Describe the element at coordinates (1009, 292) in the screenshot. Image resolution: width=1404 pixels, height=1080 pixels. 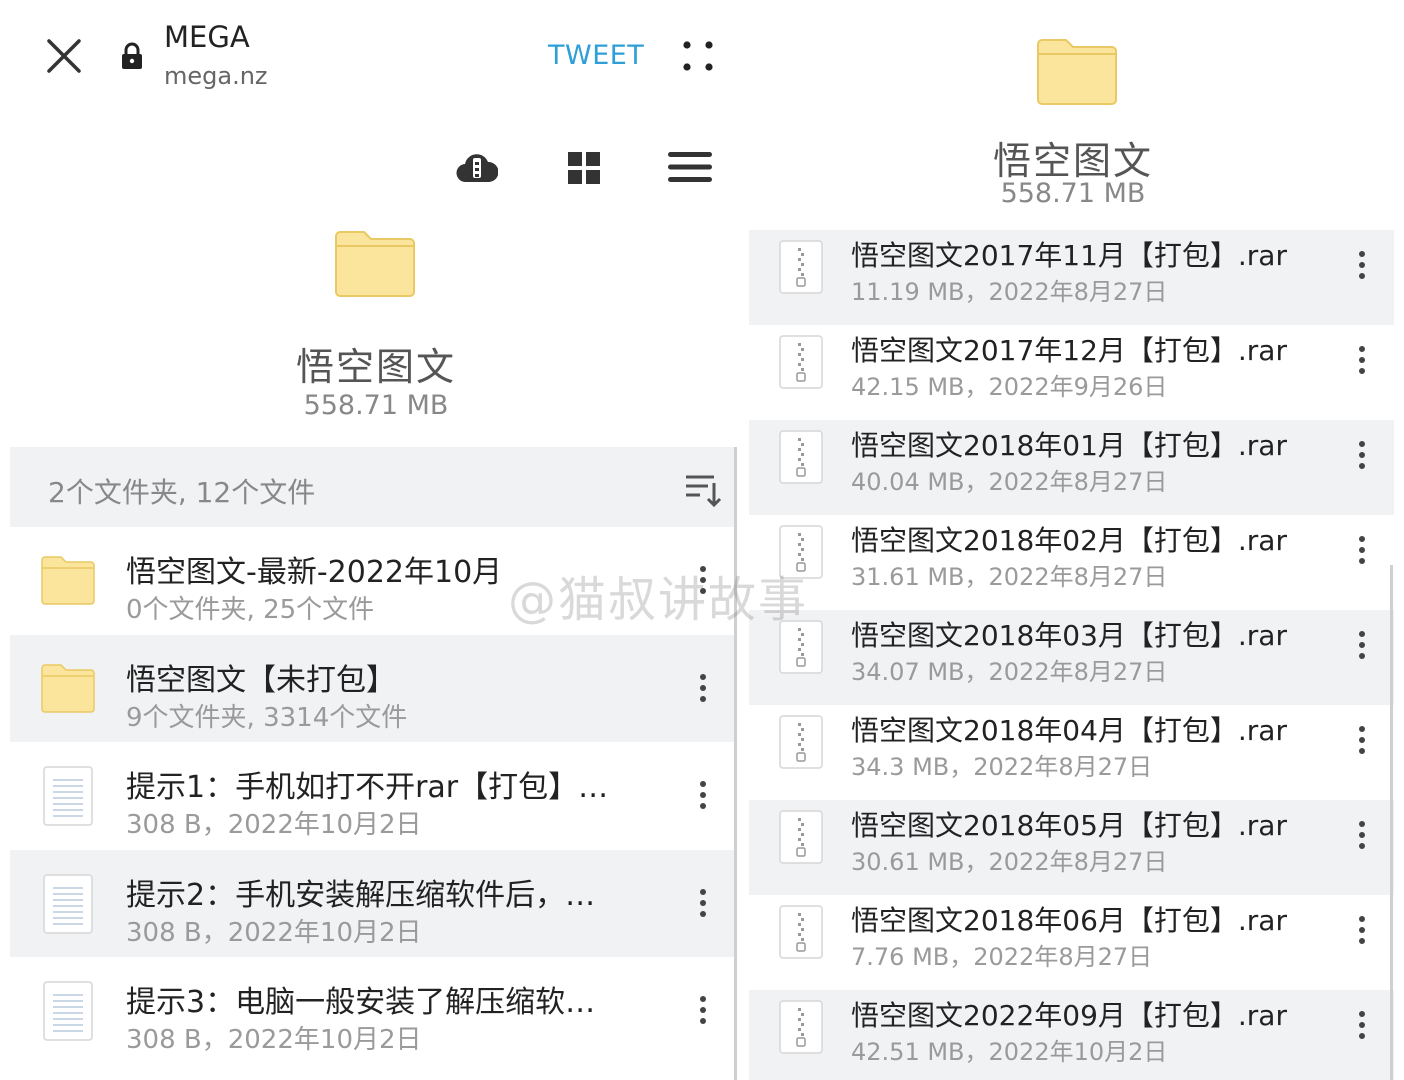
I see `item-meta: 11.19 MB，2022年8月27日` at that location.